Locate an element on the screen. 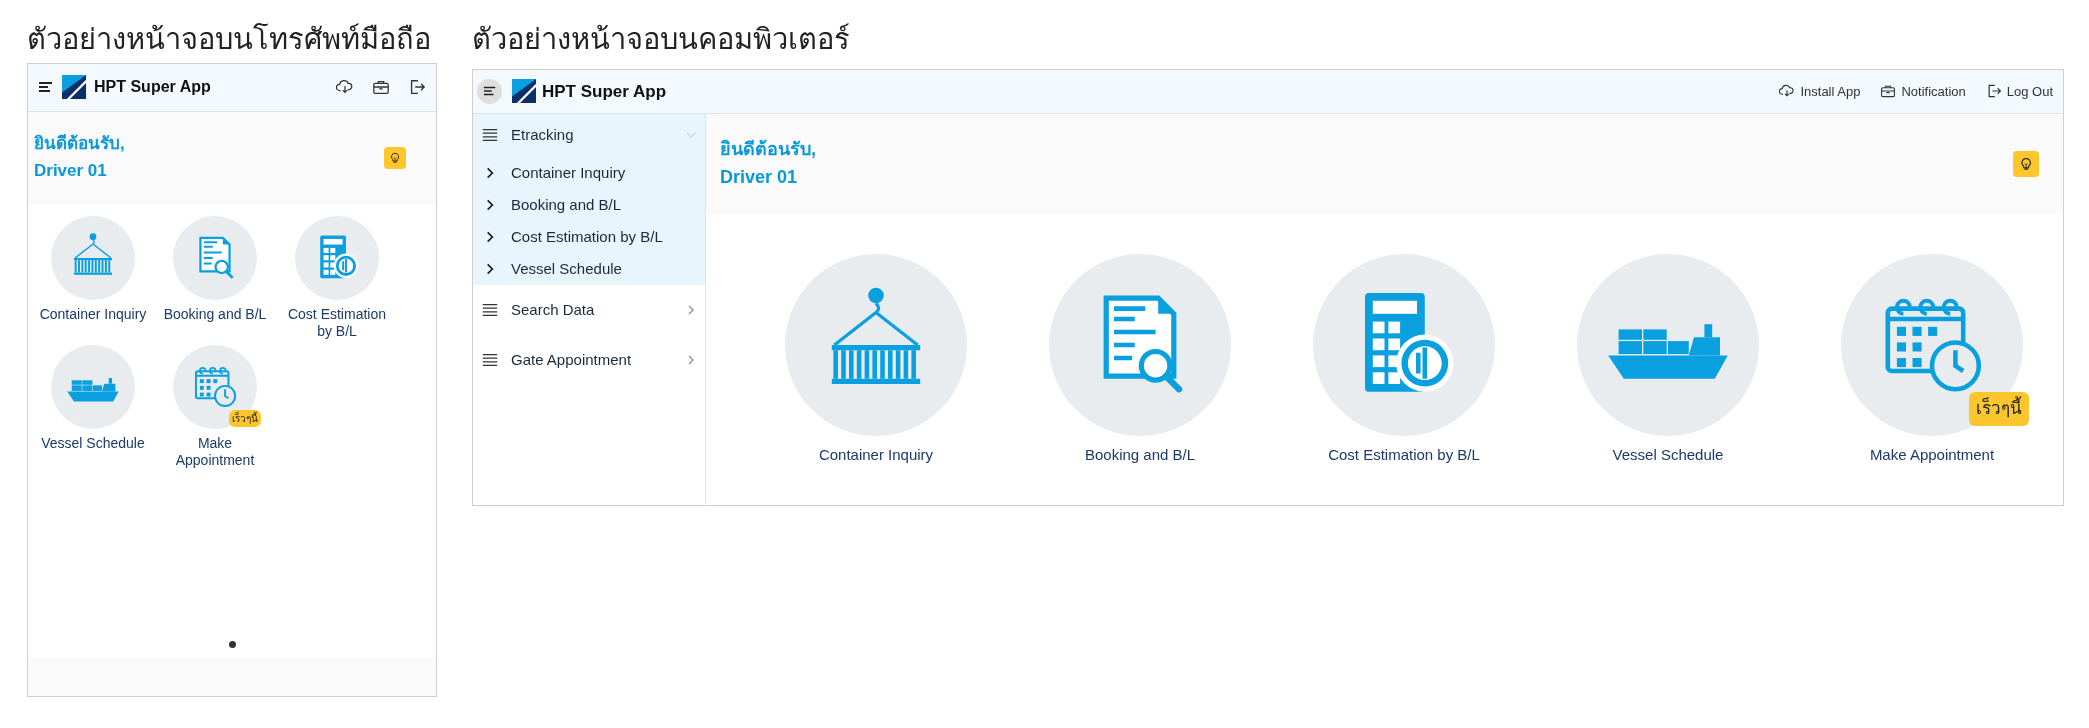  header-link: Install App is located at coordinates (1820, 91).